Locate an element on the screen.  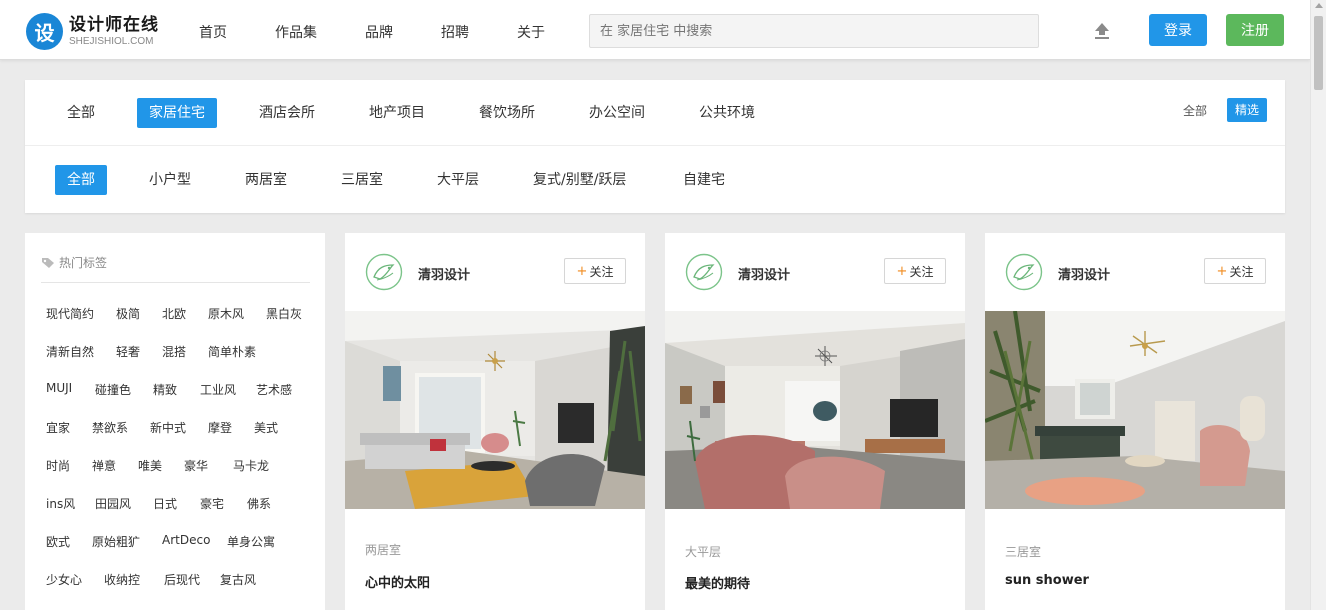
scroll-up-arrow-icon is located at coordinates (1319, 5).